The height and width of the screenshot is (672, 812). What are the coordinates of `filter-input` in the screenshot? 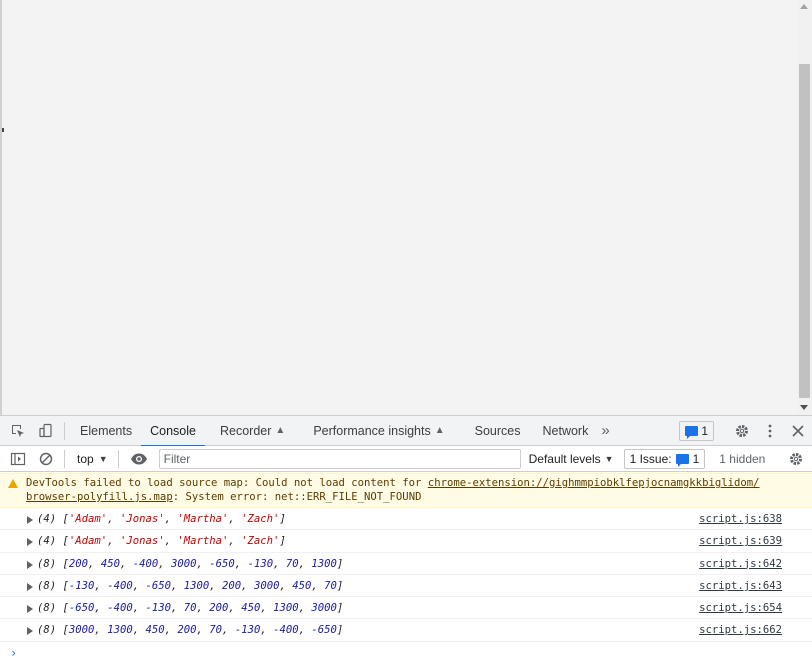 It's located at (339, 458).